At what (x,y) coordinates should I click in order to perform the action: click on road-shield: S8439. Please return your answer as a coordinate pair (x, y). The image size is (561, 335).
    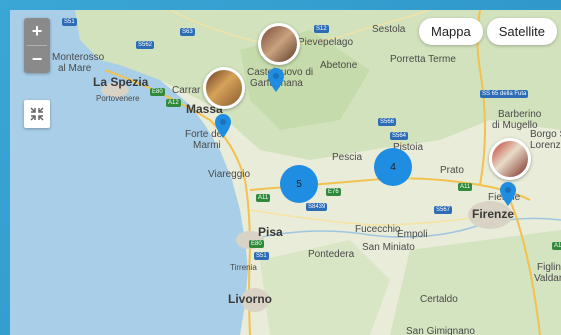
    Looking at the image, I should click on (317, 207).